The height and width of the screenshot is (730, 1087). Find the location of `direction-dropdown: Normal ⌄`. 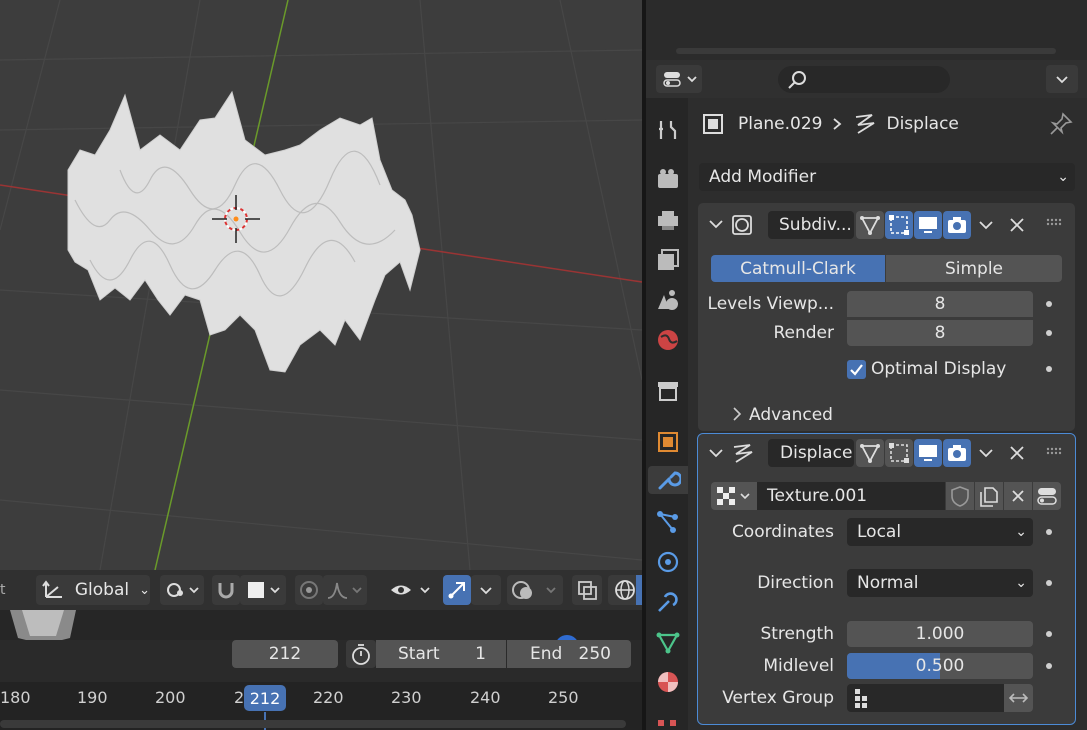

direction-dropdown: Normal ⌄ is located at coordinates (940, 583).